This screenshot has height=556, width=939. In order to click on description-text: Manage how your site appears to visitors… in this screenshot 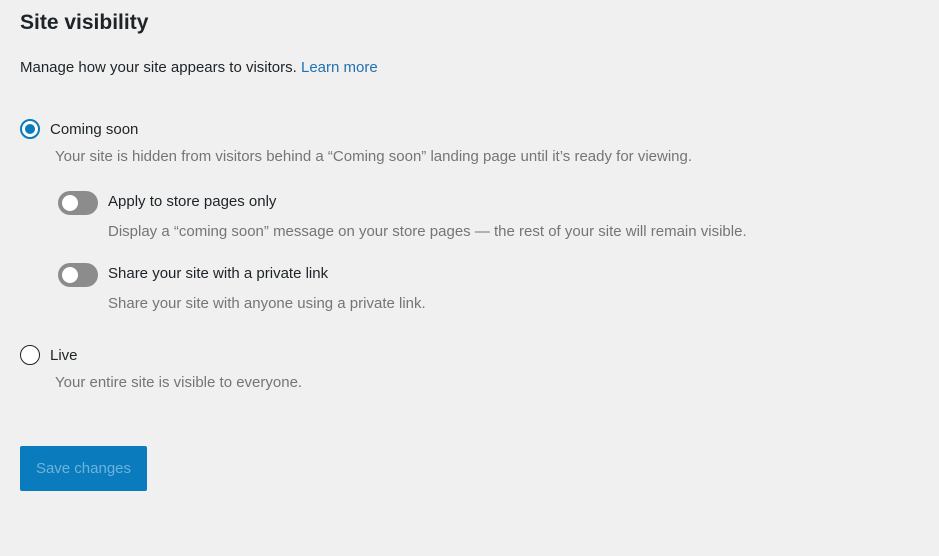, I will do `click(158, 67)`.